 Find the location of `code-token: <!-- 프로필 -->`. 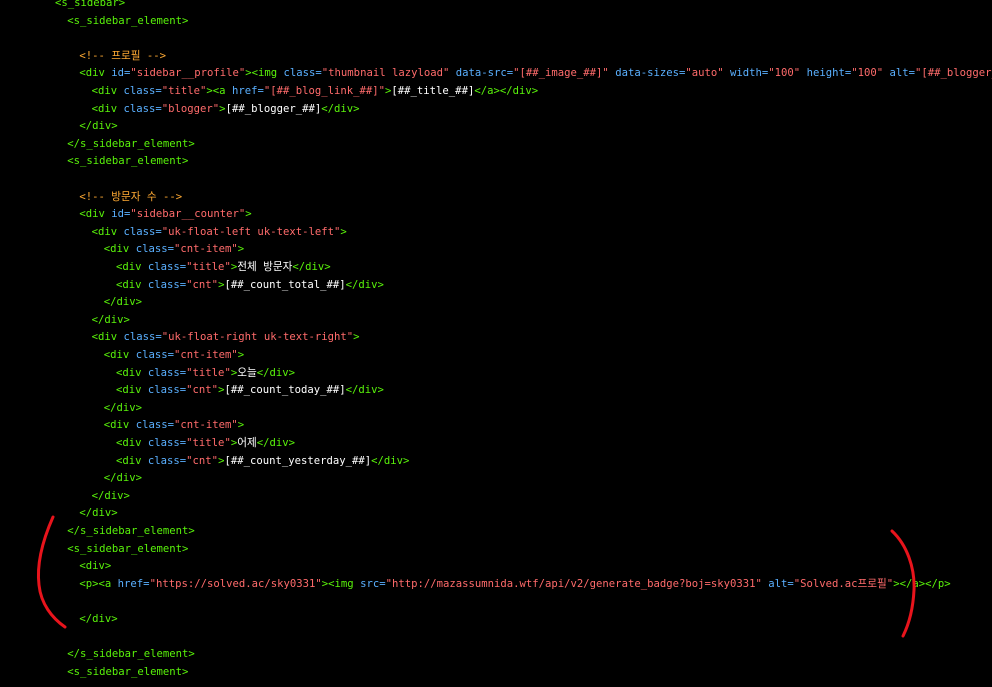

code-token: <!-- 프로필 --> is located at coordinates (123, 55).